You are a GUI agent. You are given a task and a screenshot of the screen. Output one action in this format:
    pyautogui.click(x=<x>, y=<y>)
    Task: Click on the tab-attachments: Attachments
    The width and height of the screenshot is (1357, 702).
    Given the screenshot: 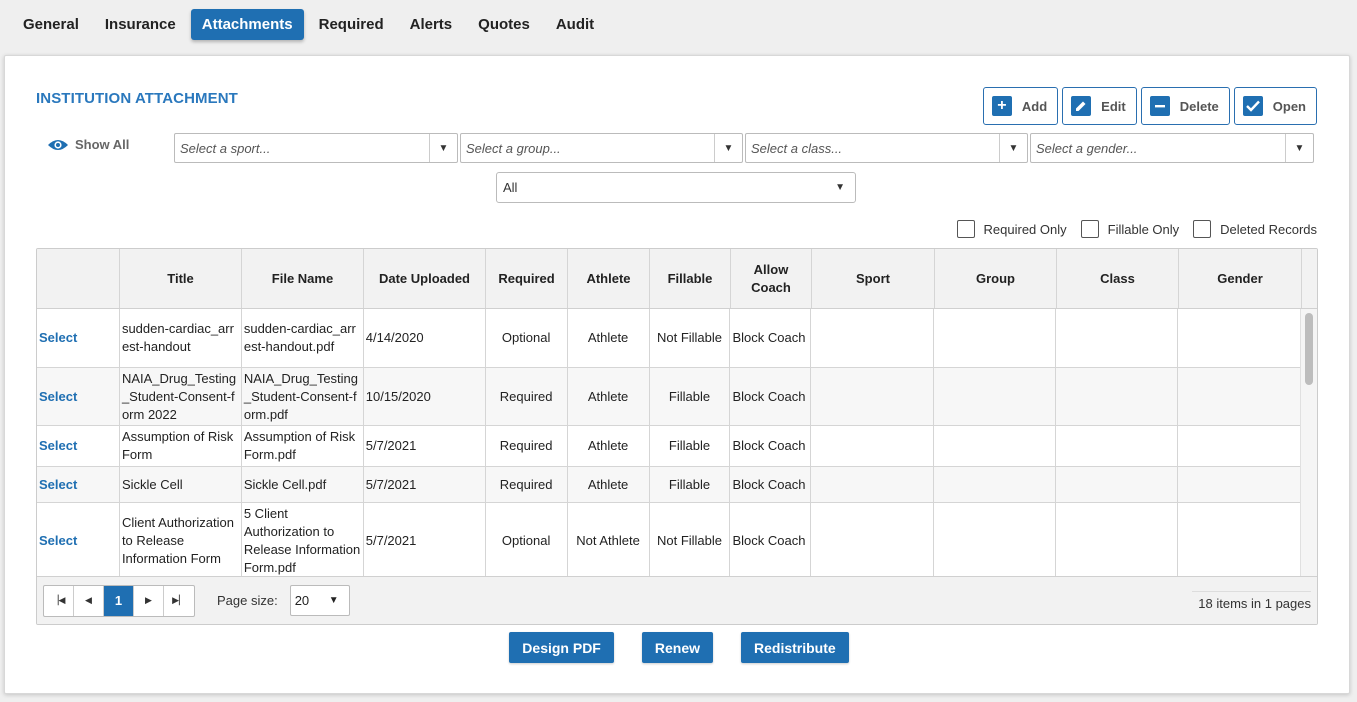 What is the action you would take?
    pyautogui.click(x=247, y=24)
    